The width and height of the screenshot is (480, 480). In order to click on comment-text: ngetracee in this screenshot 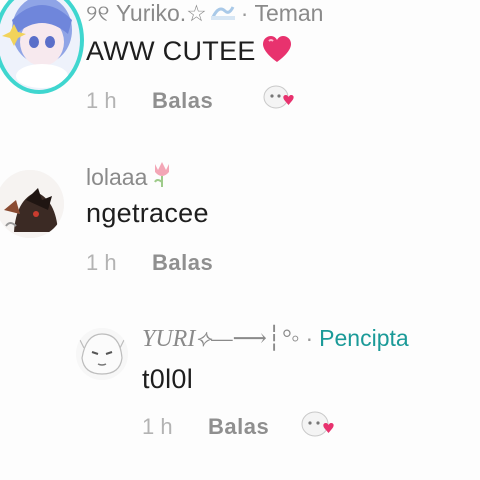, I will do `click(147, 213)`.